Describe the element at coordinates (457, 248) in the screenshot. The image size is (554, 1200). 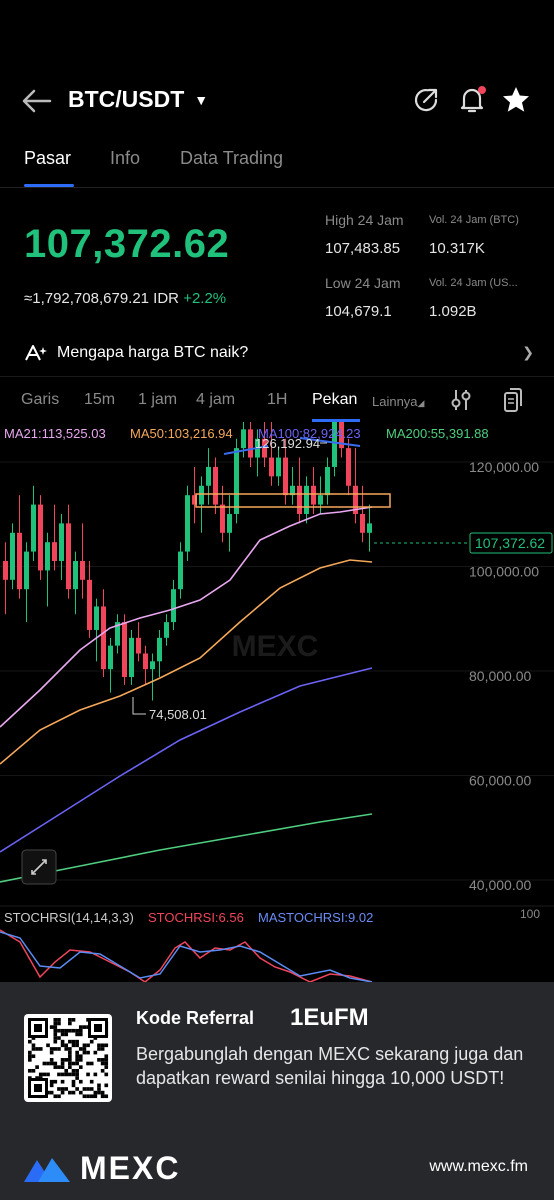
I see `vol-btc-value: 10.317K` at that location.